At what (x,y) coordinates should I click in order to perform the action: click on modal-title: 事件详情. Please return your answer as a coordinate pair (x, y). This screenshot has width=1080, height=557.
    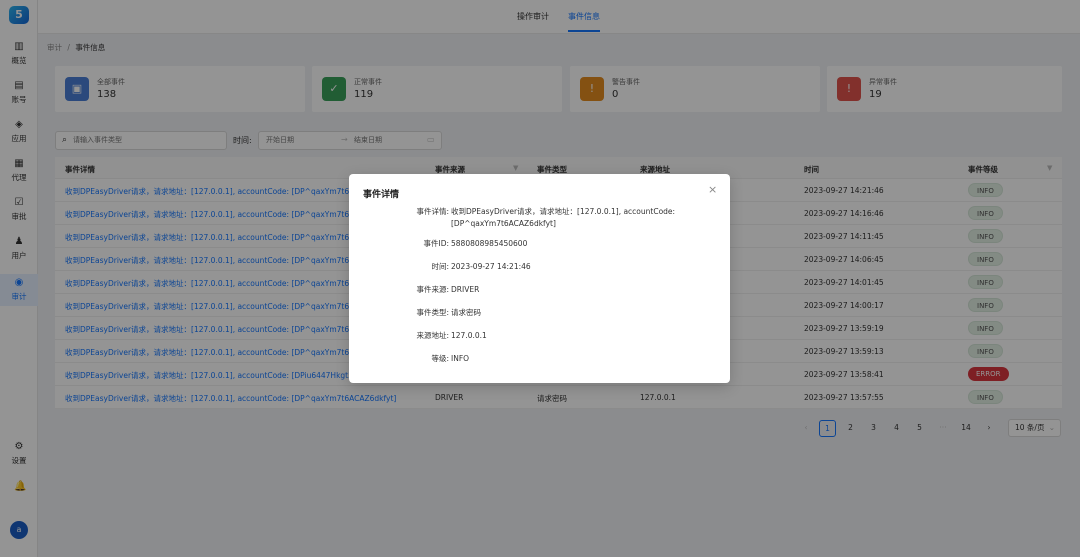
    Looking at the image, I should click on (381, 195).